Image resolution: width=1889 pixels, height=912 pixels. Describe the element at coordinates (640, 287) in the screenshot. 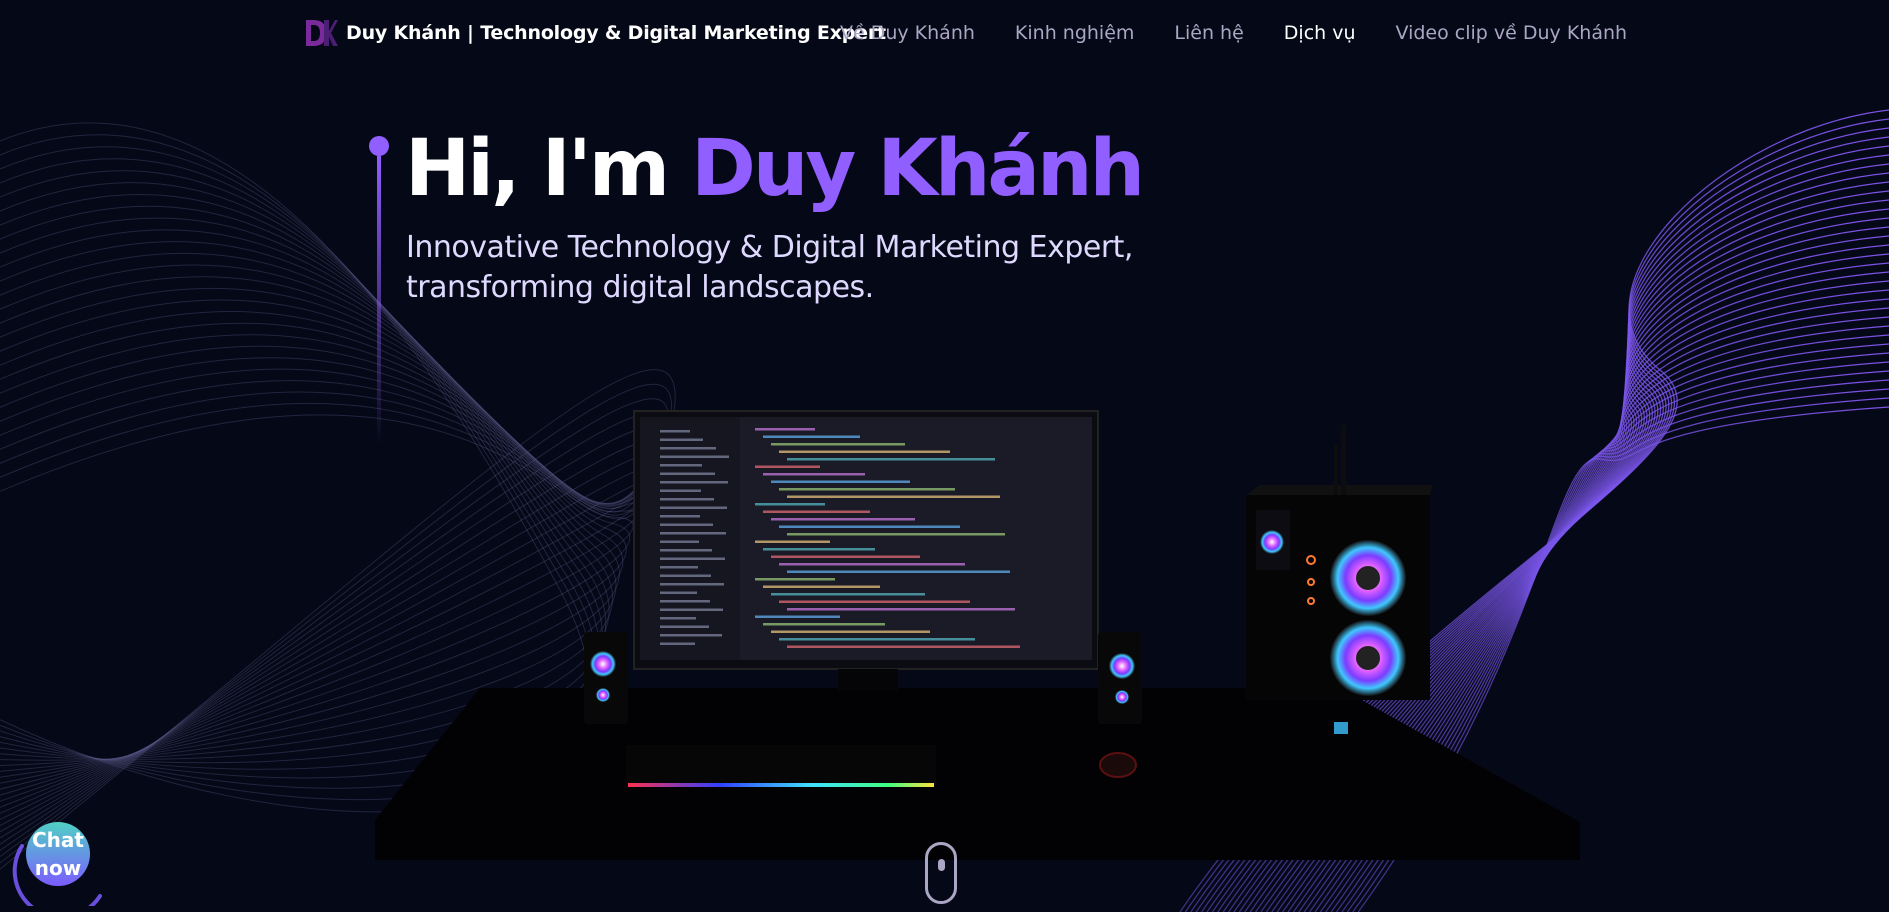

I see `hero-subtitle-line2: transforming digital landscapes.` at that location.